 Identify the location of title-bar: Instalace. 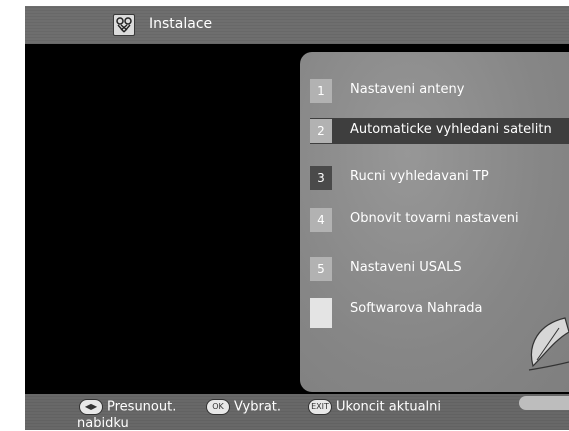
(297, 25).